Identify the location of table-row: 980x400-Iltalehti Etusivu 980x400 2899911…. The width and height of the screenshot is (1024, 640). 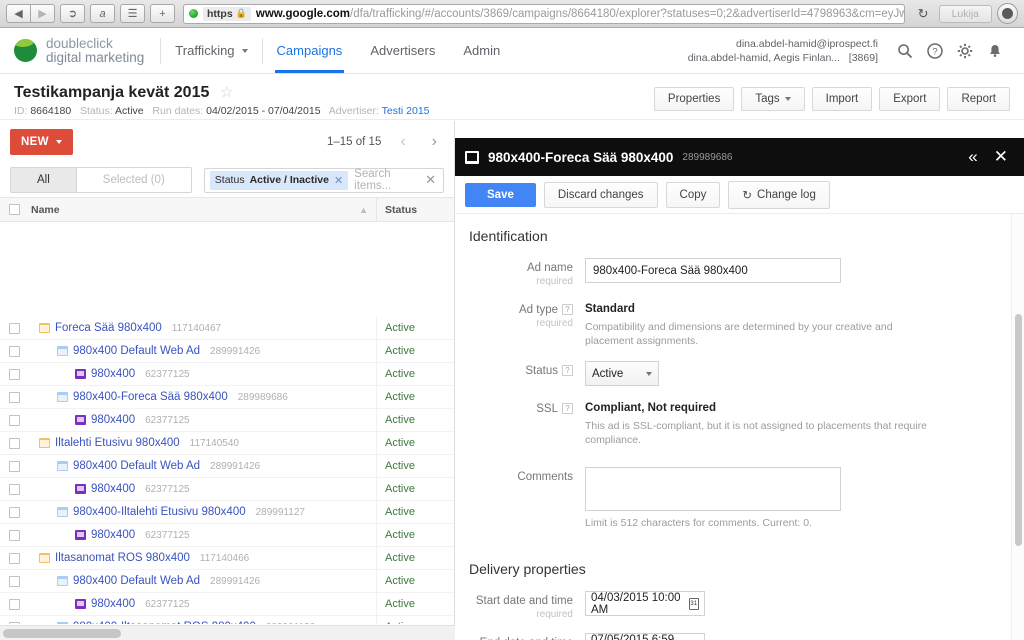
(227, 512).